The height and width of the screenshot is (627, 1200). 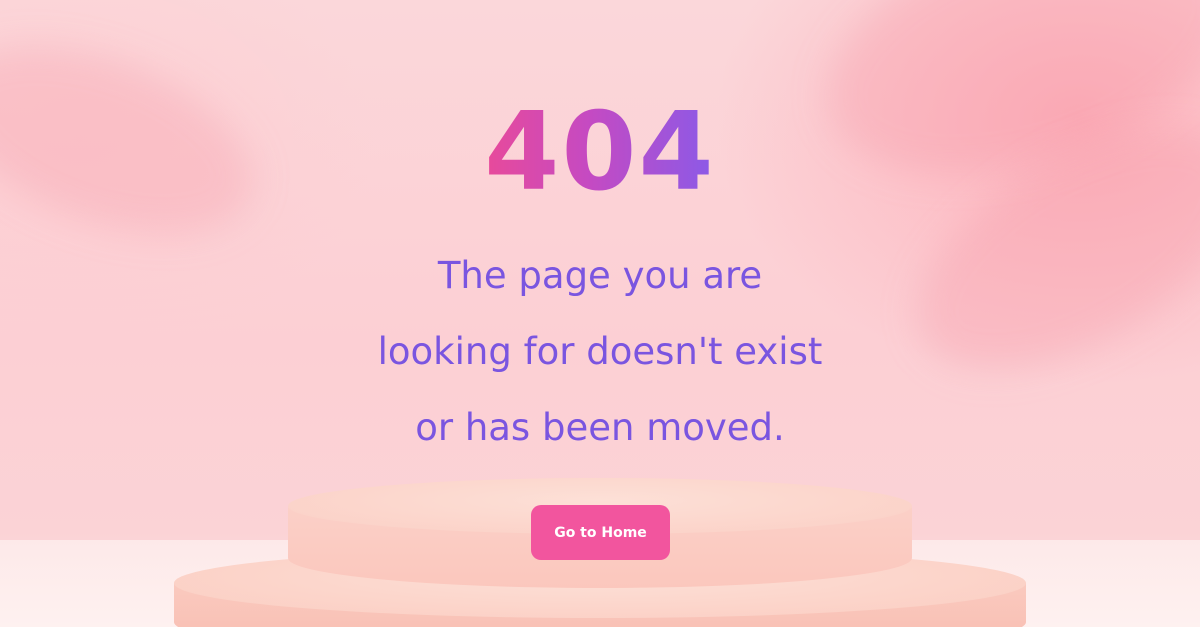 What do you see at coordinates (600, 275) in the screenshot?
I see `error-message-line: The page you are` at bounding box center [600, 275].